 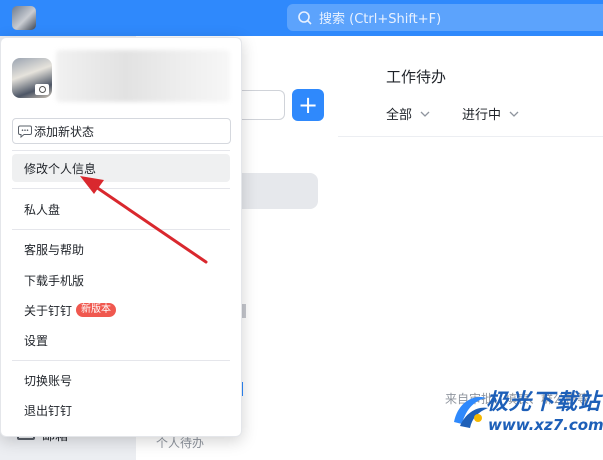 What do you see at coordinates (25, 131) in the screenshot?
I see `speech-bubble-icon` at bounding box center [25, 131].